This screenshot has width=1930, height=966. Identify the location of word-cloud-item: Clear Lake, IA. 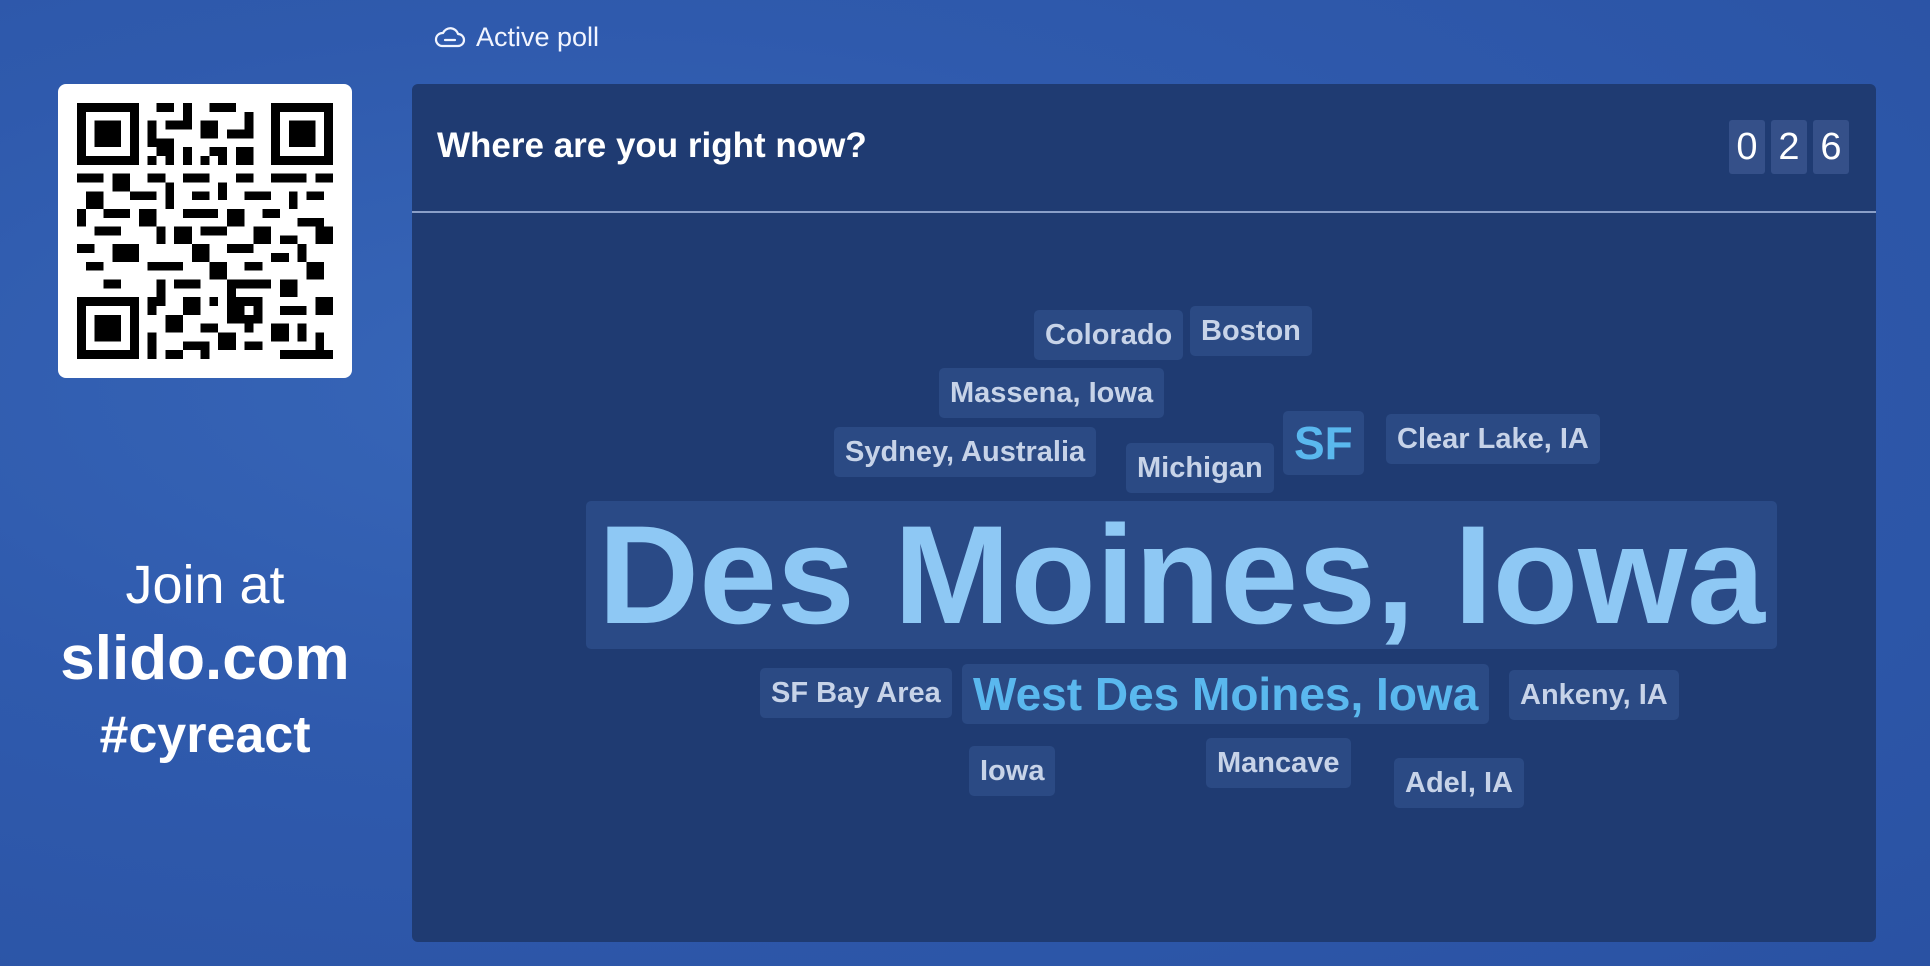
(1493, 439).